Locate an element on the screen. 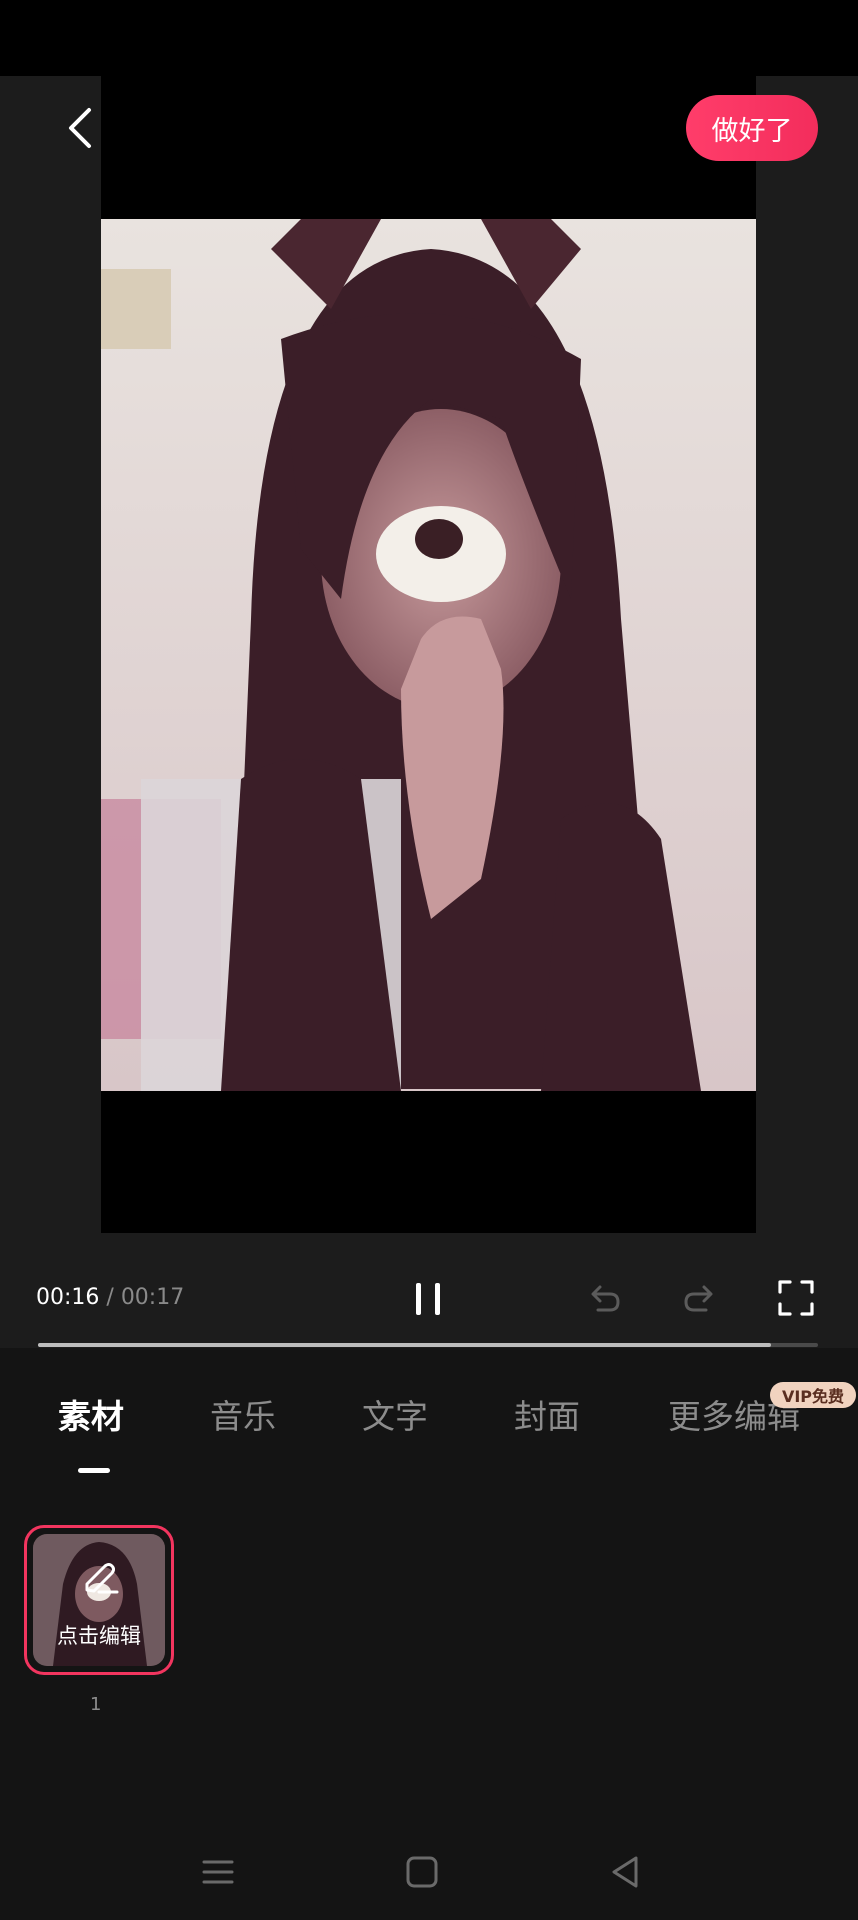 The image size is (858, 1920). system-nav-bar is located at coordinates (429, 1870).